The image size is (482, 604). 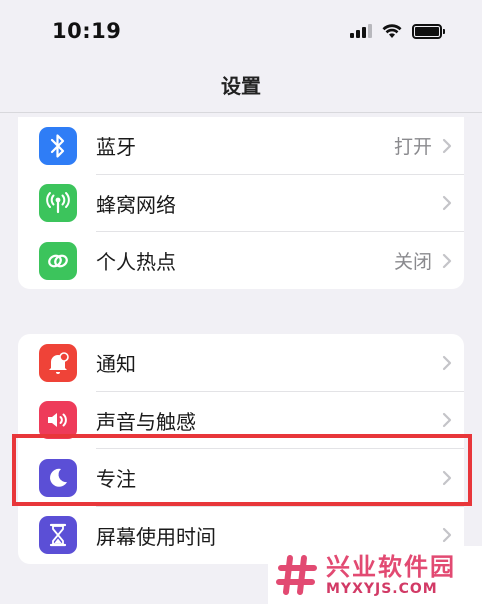 I want to click on settings-row-label: 蜂窝网络, so click(x=136, y=204).